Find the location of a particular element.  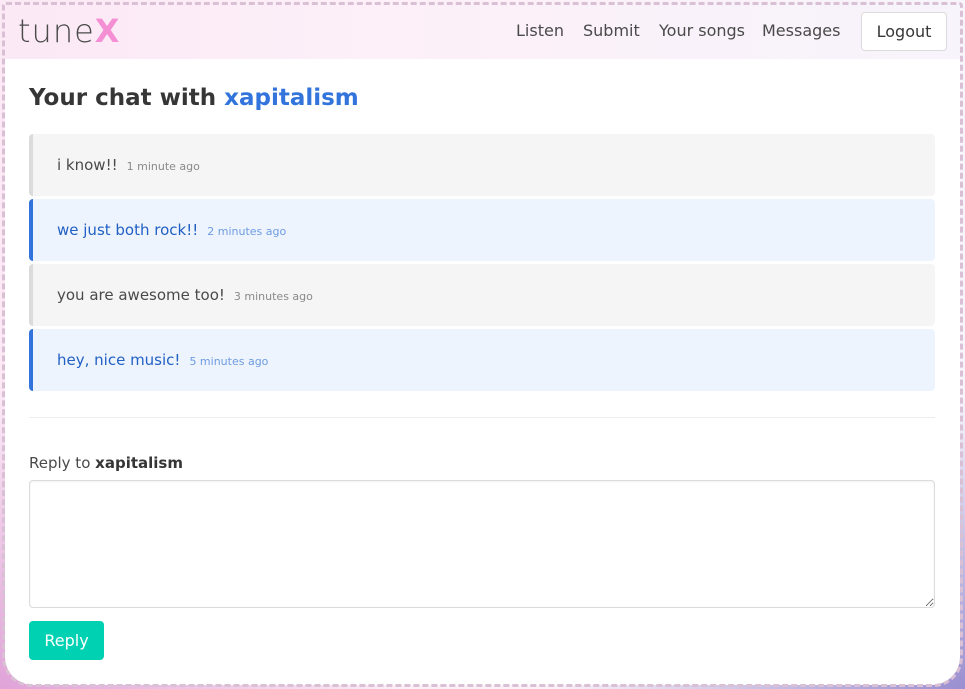

page-title: Your chat with xapitalism is located at coordinates (194, 98).